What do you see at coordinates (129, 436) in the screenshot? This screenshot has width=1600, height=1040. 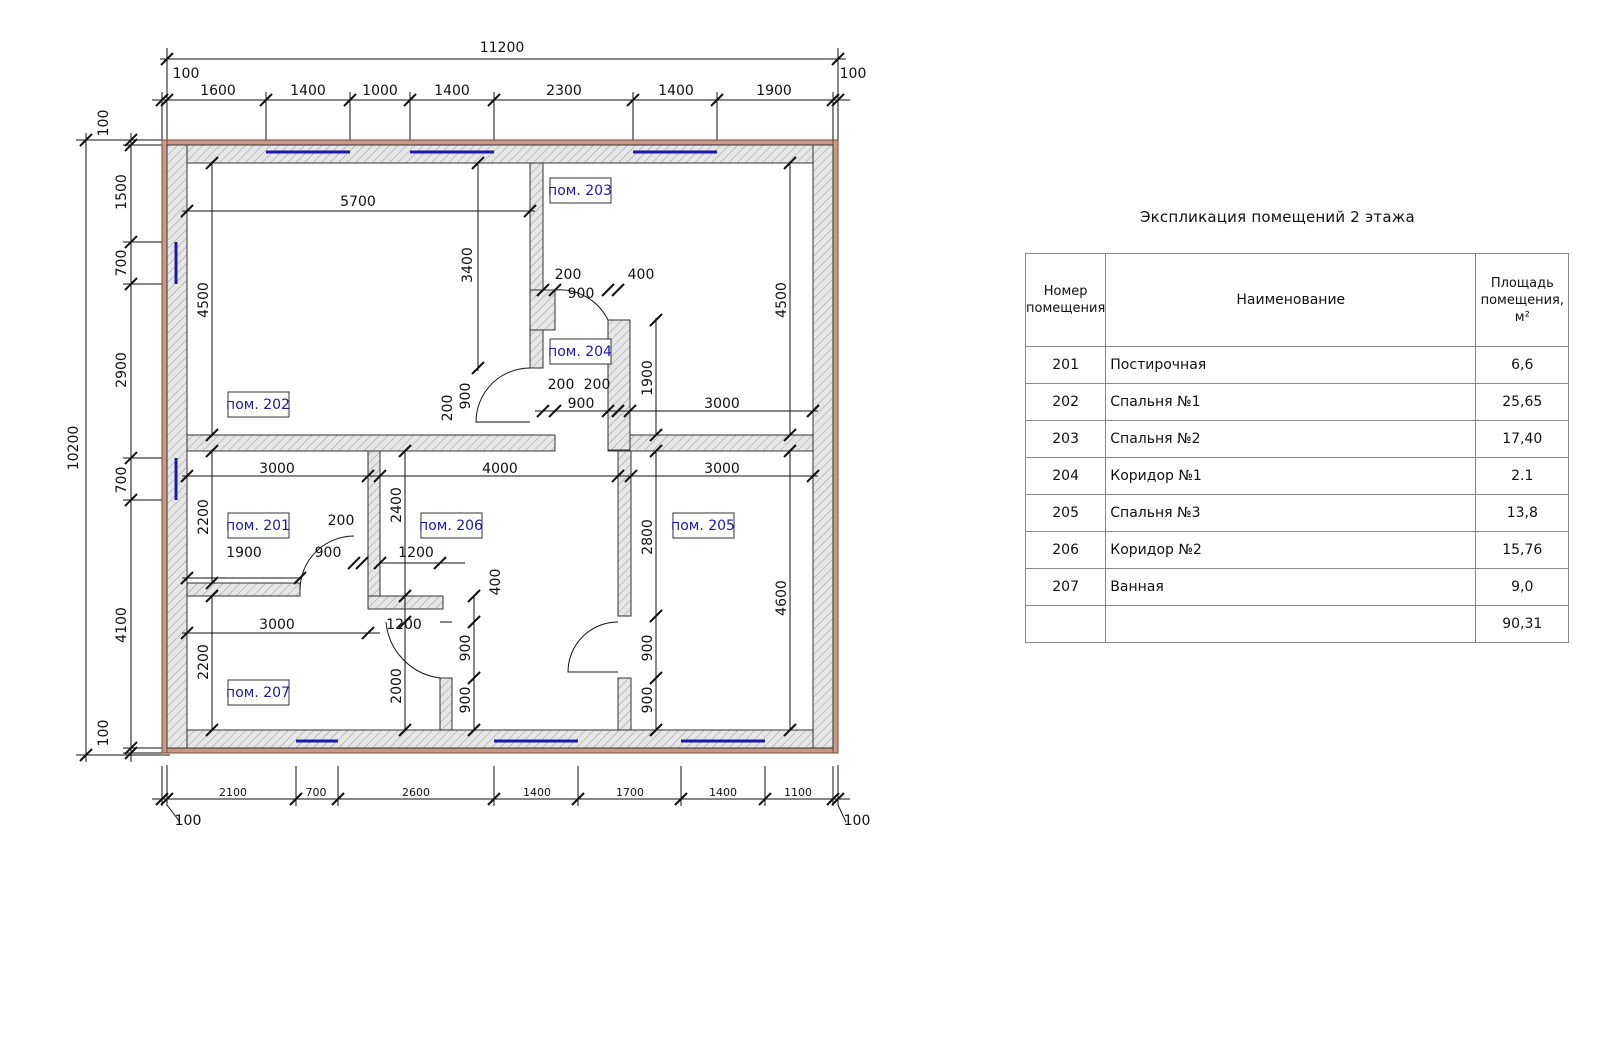 I see `left-dimension-chain: 100 1500 700 2900 700 4100 100` at bounding box center [129, 436].